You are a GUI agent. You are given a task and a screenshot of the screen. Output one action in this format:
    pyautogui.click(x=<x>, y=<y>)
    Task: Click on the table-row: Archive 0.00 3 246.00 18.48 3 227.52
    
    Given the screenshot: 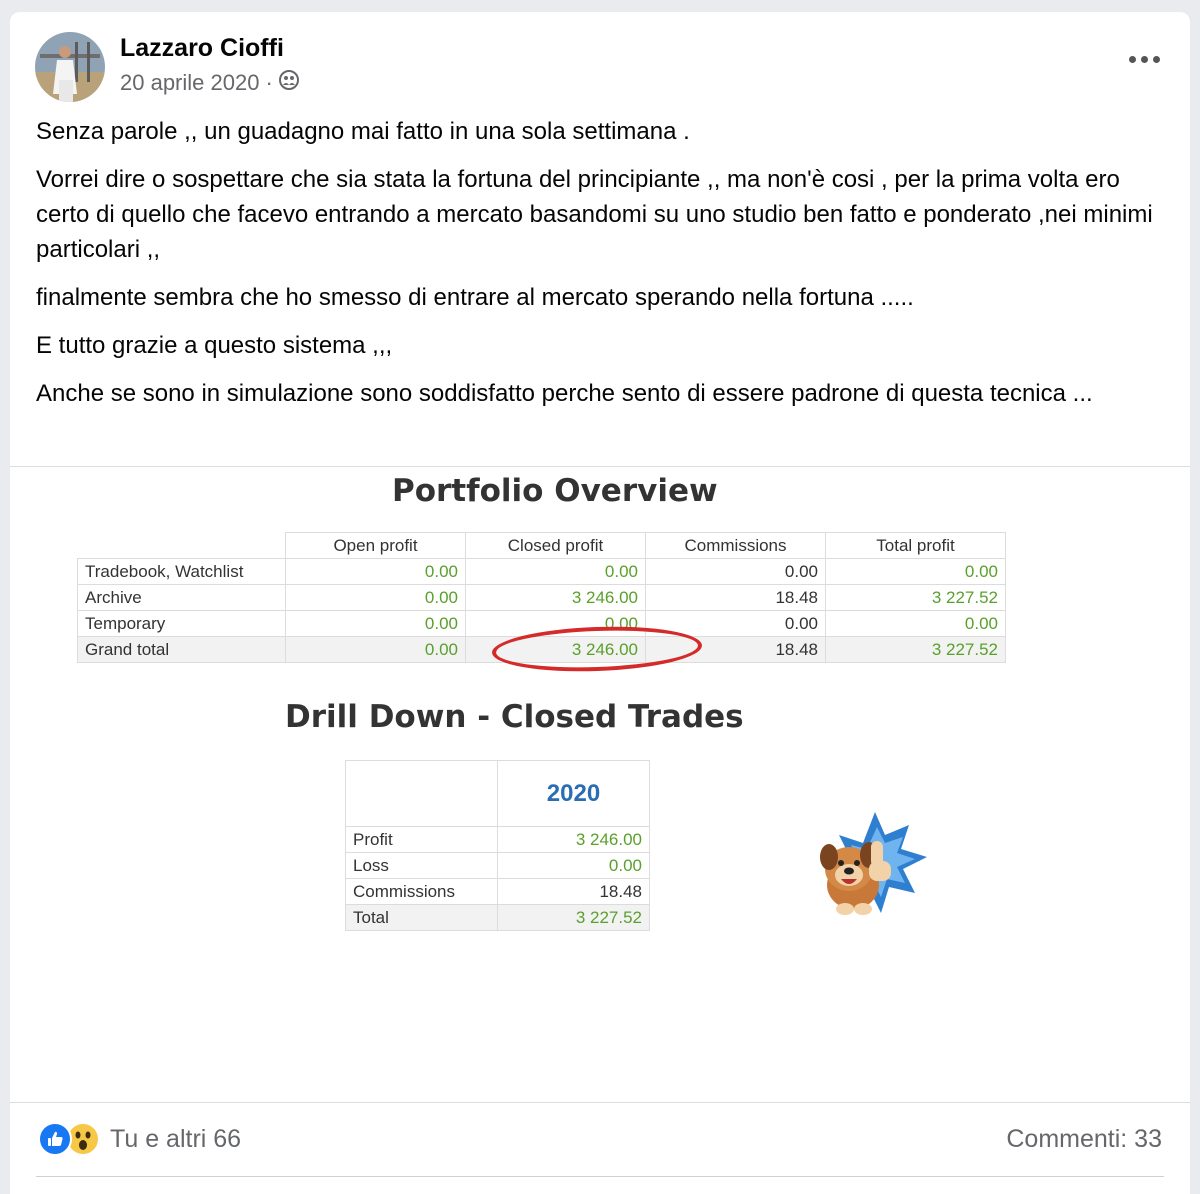 What is the action you would take?
    pyautogui.click(x=541, y=597)
    